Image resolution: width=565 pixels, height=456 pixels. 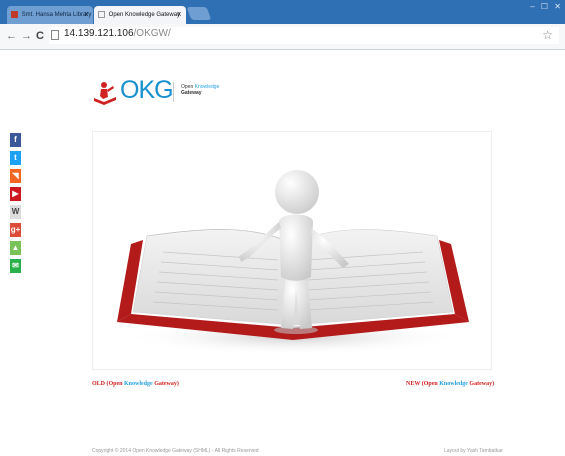 What do you see at coordinates (15, 248) in the screenshot?
I see `android-icon: ▲` at bounding box center [15, 248].